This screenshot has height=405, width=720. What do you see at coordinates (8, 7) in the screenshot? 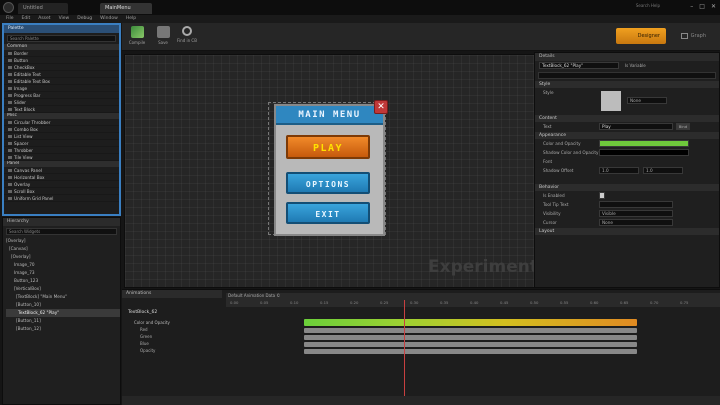
I see `engine-logo-icon` at bounding box center [8, 7].